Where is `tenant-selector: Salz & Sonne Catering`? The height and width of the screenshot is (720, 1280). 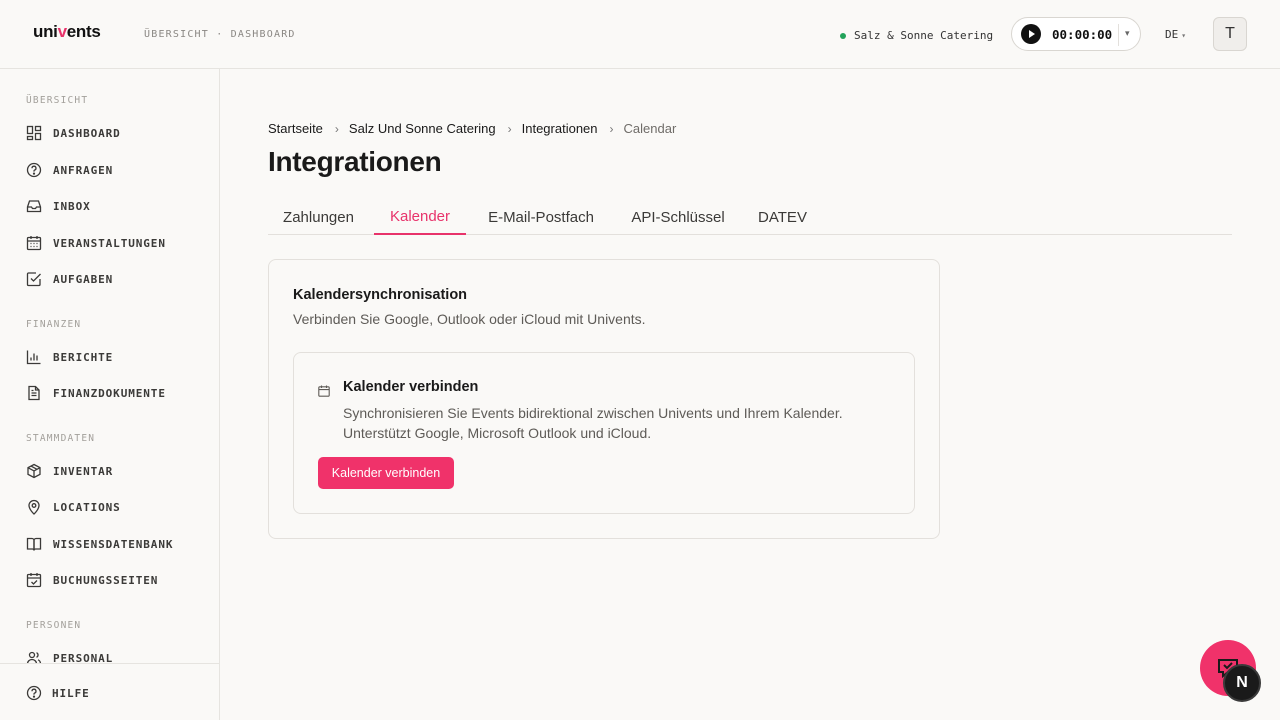 tenant-selector: Salz & Sonne Catering is located at coordinates (916, 35).